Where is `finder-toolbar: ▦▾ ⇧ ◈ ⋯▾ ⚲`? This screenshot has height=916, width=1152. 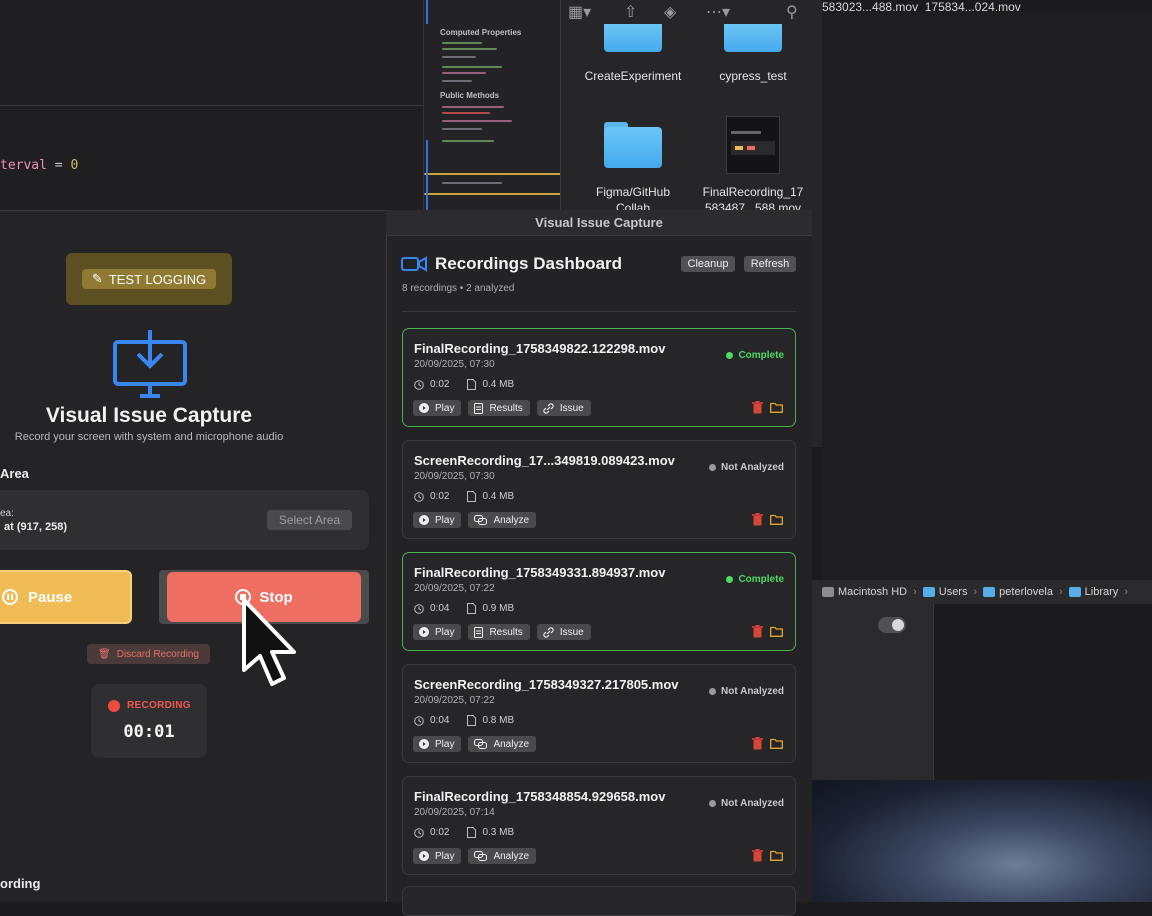 finder-toolbar: ▦▾ ⇧ ◈ ⋯▾ ⚲ is located at coordinates (691, 12).